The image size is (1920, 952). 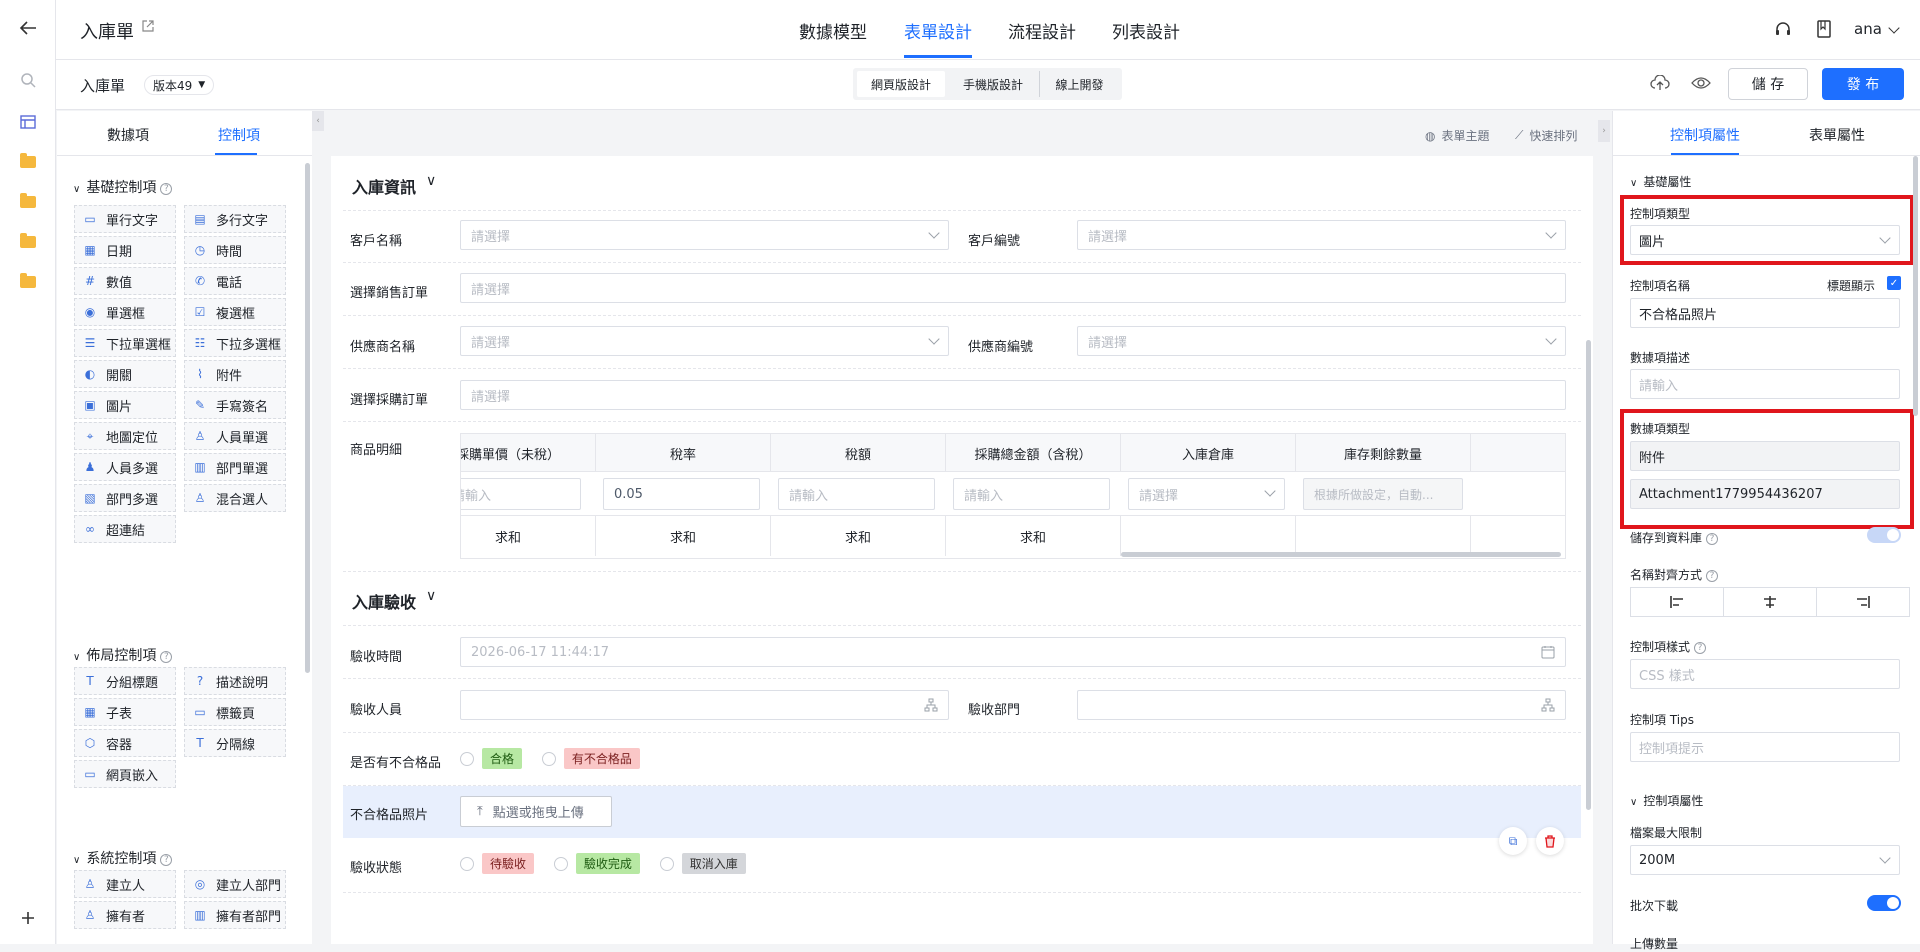 What do you see at coordinates (123, 655) in the screenshot?
I see `layout-controls-header: ∨ 佈局控制項?` at bounding box center [123, 655].